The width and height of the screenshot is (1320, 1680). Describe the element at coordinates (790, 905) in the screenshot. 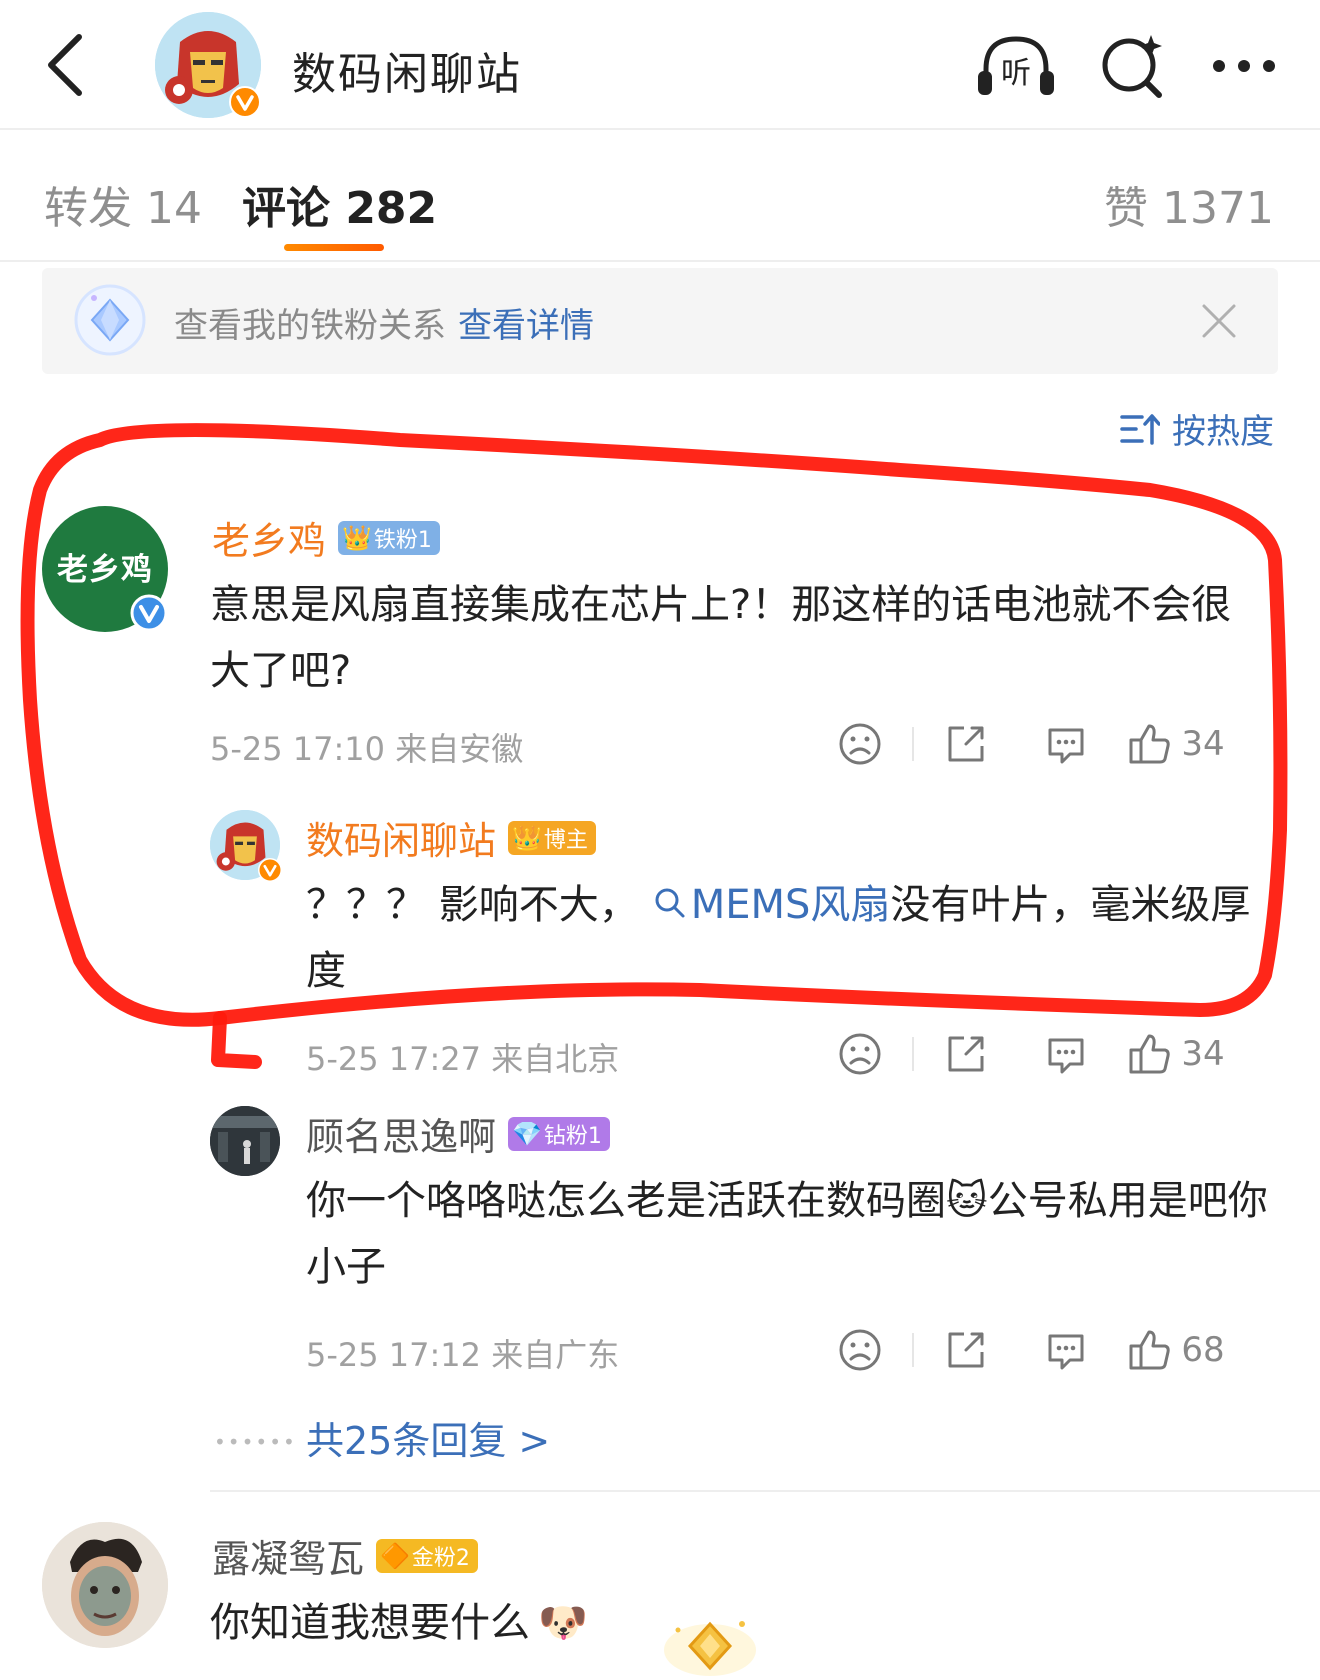

I see `topic-label: MEMS风扇` at that location.